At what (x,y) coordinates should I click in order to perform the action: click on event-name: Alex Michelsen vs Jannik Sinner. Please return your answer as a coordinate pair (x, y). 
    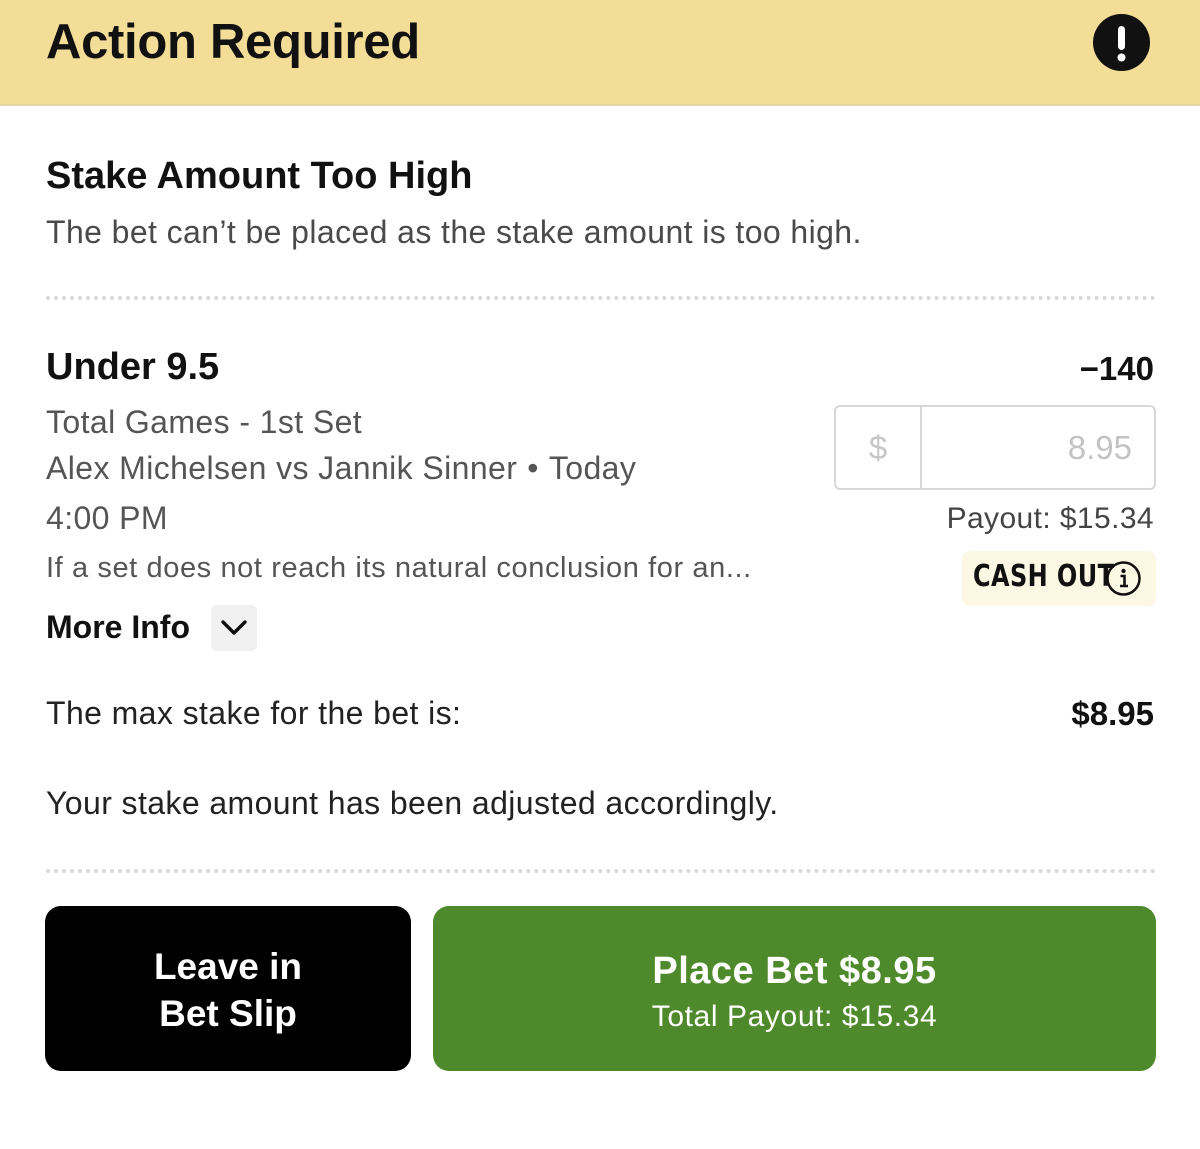
    Looking at the image, I should click on (282, 468).